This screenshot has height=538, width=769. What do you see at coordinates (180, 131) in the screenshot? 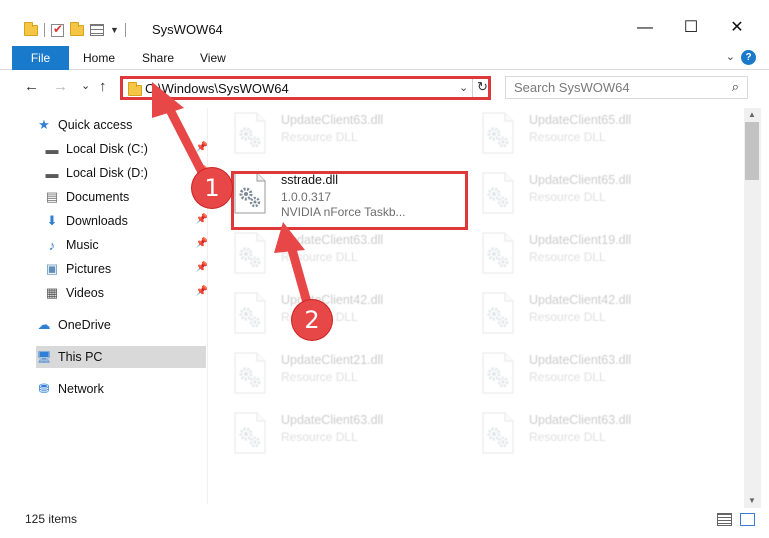
I see `arrow-to-address-bar` at bounding box center [180, 131].